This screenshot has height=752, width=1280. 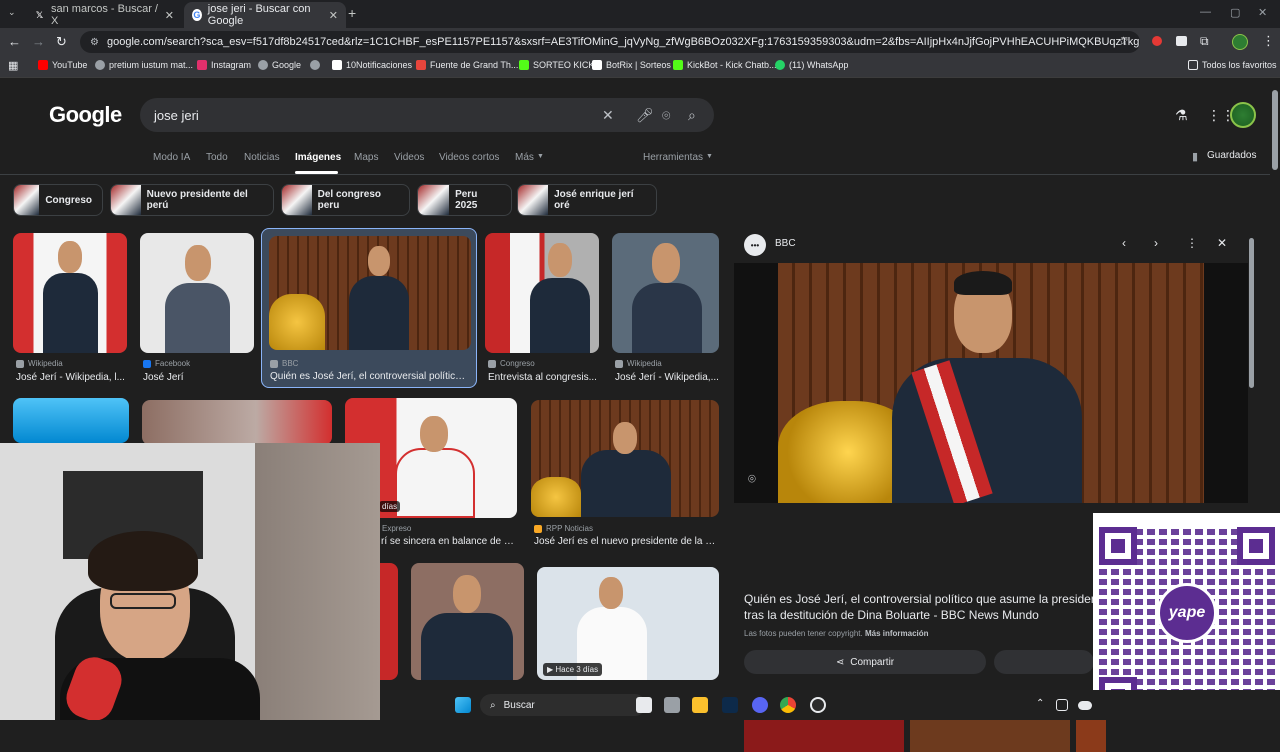 What do you see at coordinates (58, 200) in the screenshot?
I see `chip-congreso: Congreso` at bounding box center [58, 200].